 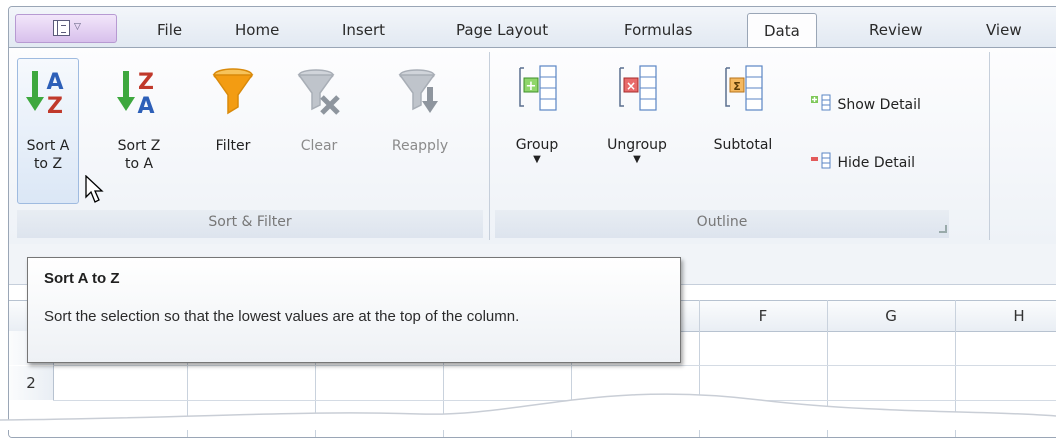 I want to click on mouse-pointer-icon, so click(x=94, y=189).